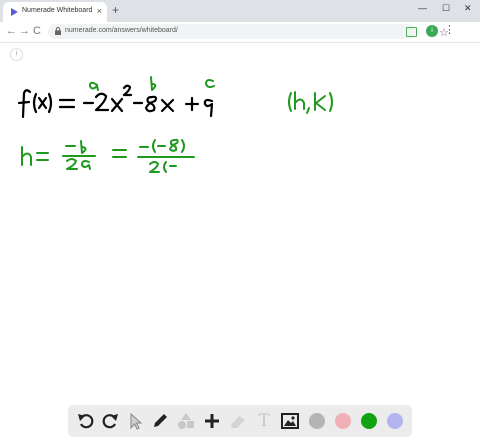  What do you see at coordinates (160, 421) in the screenshot?
I see `pen-icon` at bounding box center [160, 421].